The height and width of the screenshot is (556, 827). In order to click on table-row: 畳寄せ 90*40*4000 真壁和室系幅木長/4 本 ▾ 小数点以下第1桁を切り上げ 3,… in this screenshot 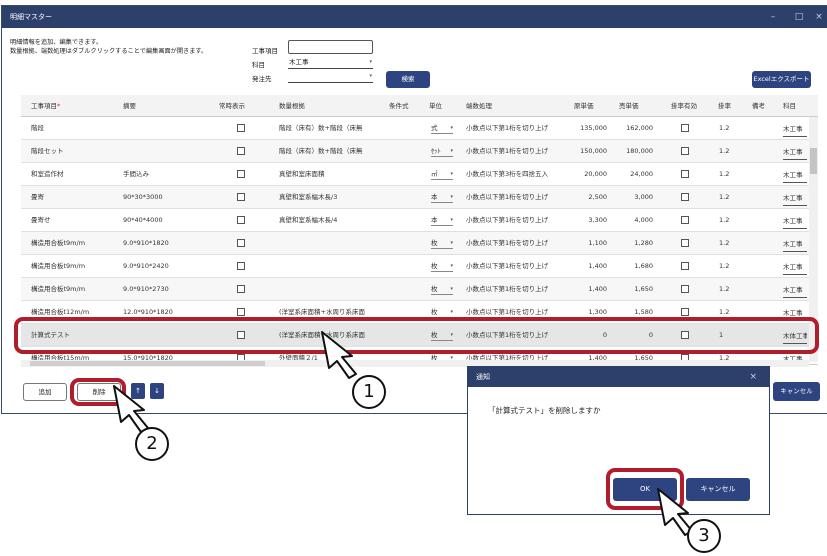, I will do `click(419, 220)`.